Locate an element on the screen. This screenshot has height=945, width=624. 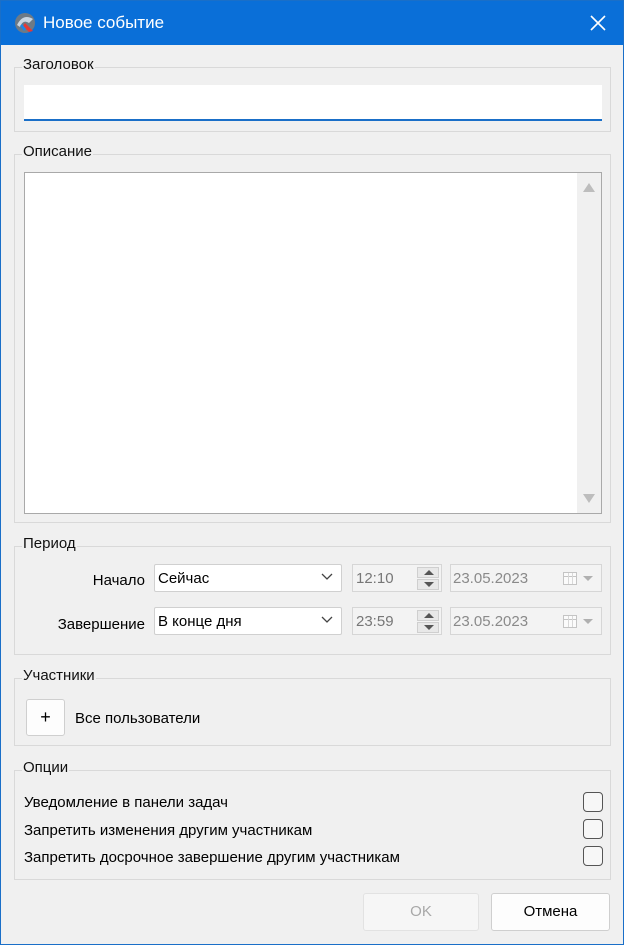
title-bar: Новое событие is located at coordinates (312, 23).